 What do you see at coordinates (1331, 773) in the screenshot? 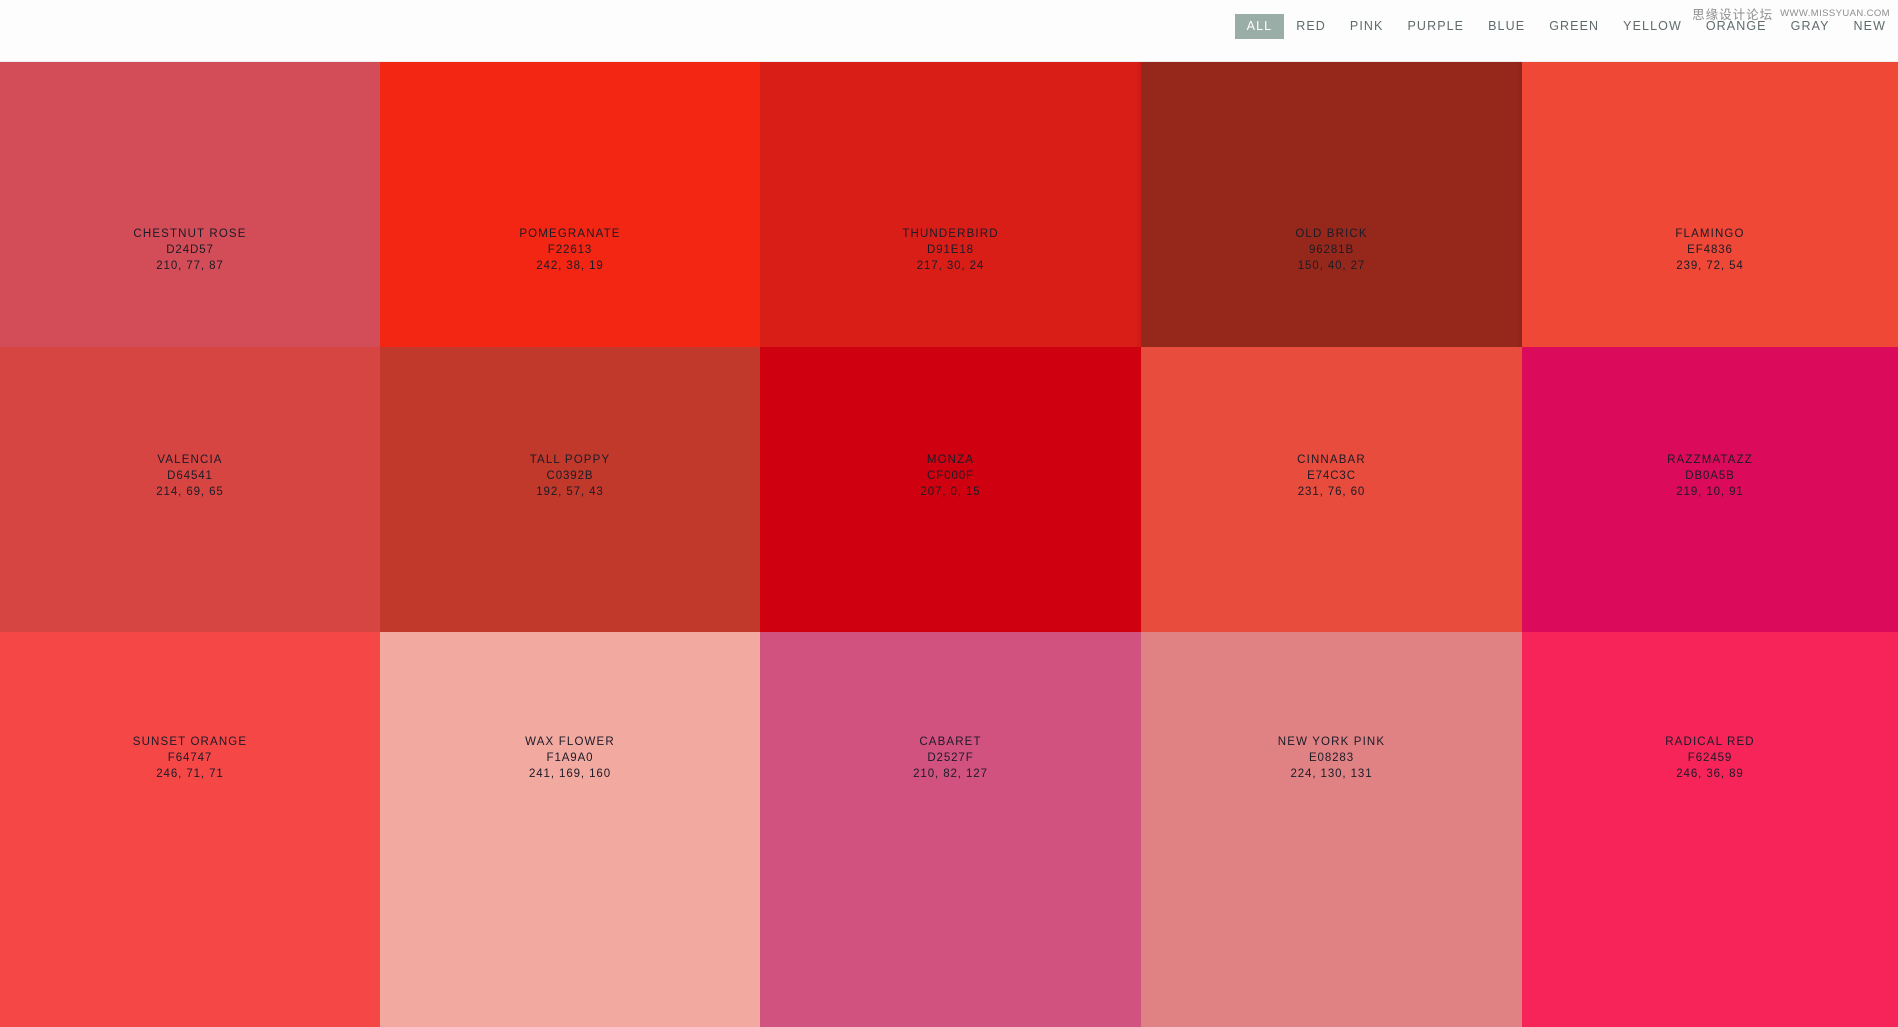
I see `swatch-rgb-value: 224, 130, 131` at bounding box center [1331, 773].